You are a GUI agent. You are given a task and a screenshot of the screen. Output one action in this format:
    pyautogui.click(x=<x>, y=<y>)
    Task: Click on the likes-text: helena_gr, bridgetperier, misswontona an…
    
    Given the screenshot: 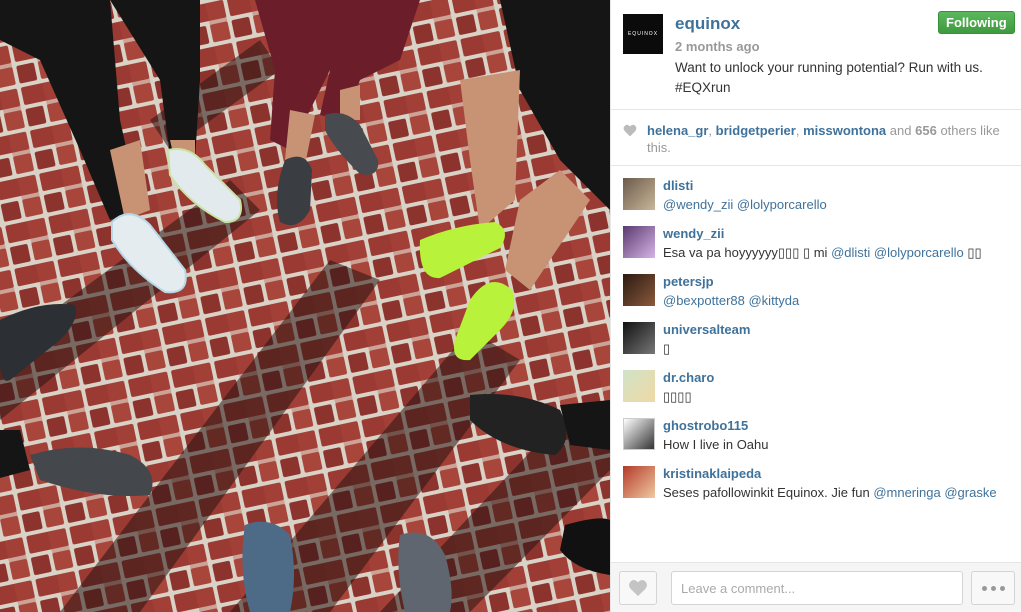 What is the action you would take?
    pyautogui.click(x=823, y=139)
    